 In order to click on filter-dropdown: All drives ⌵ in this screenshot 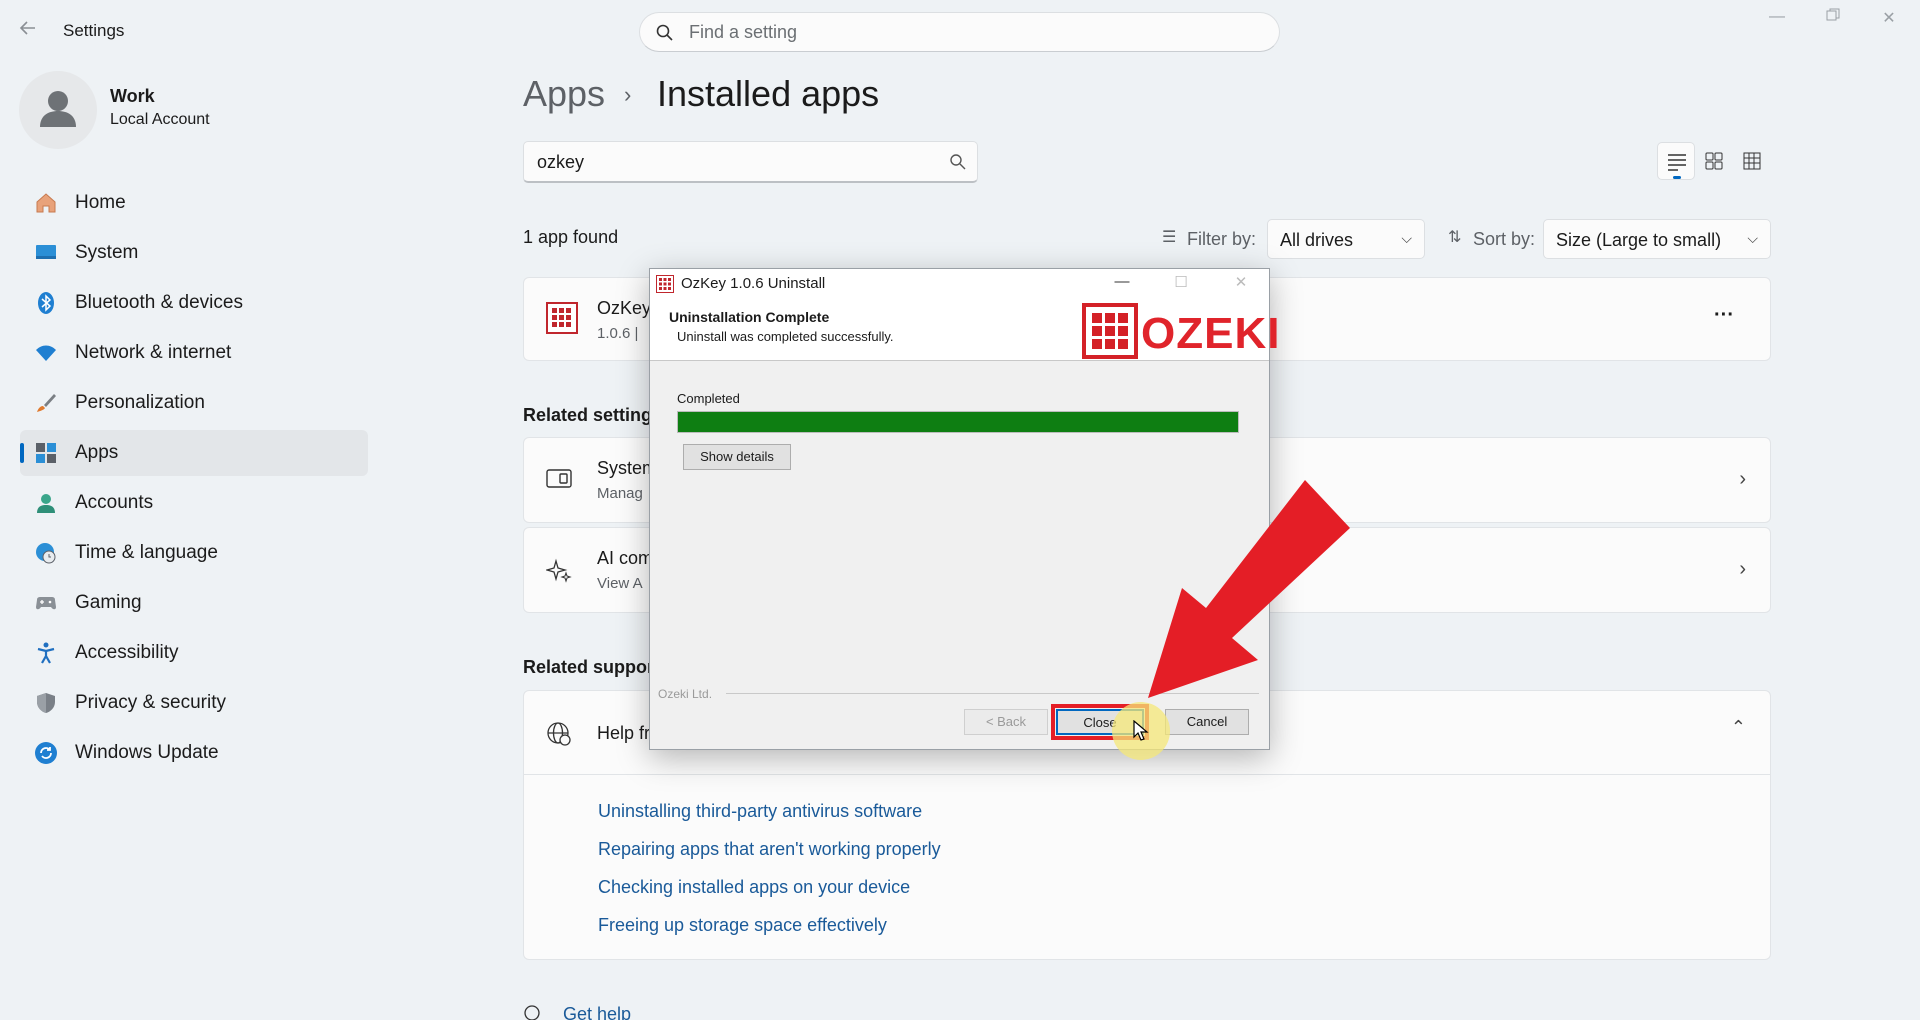, I will do `click(1346, 239)`.